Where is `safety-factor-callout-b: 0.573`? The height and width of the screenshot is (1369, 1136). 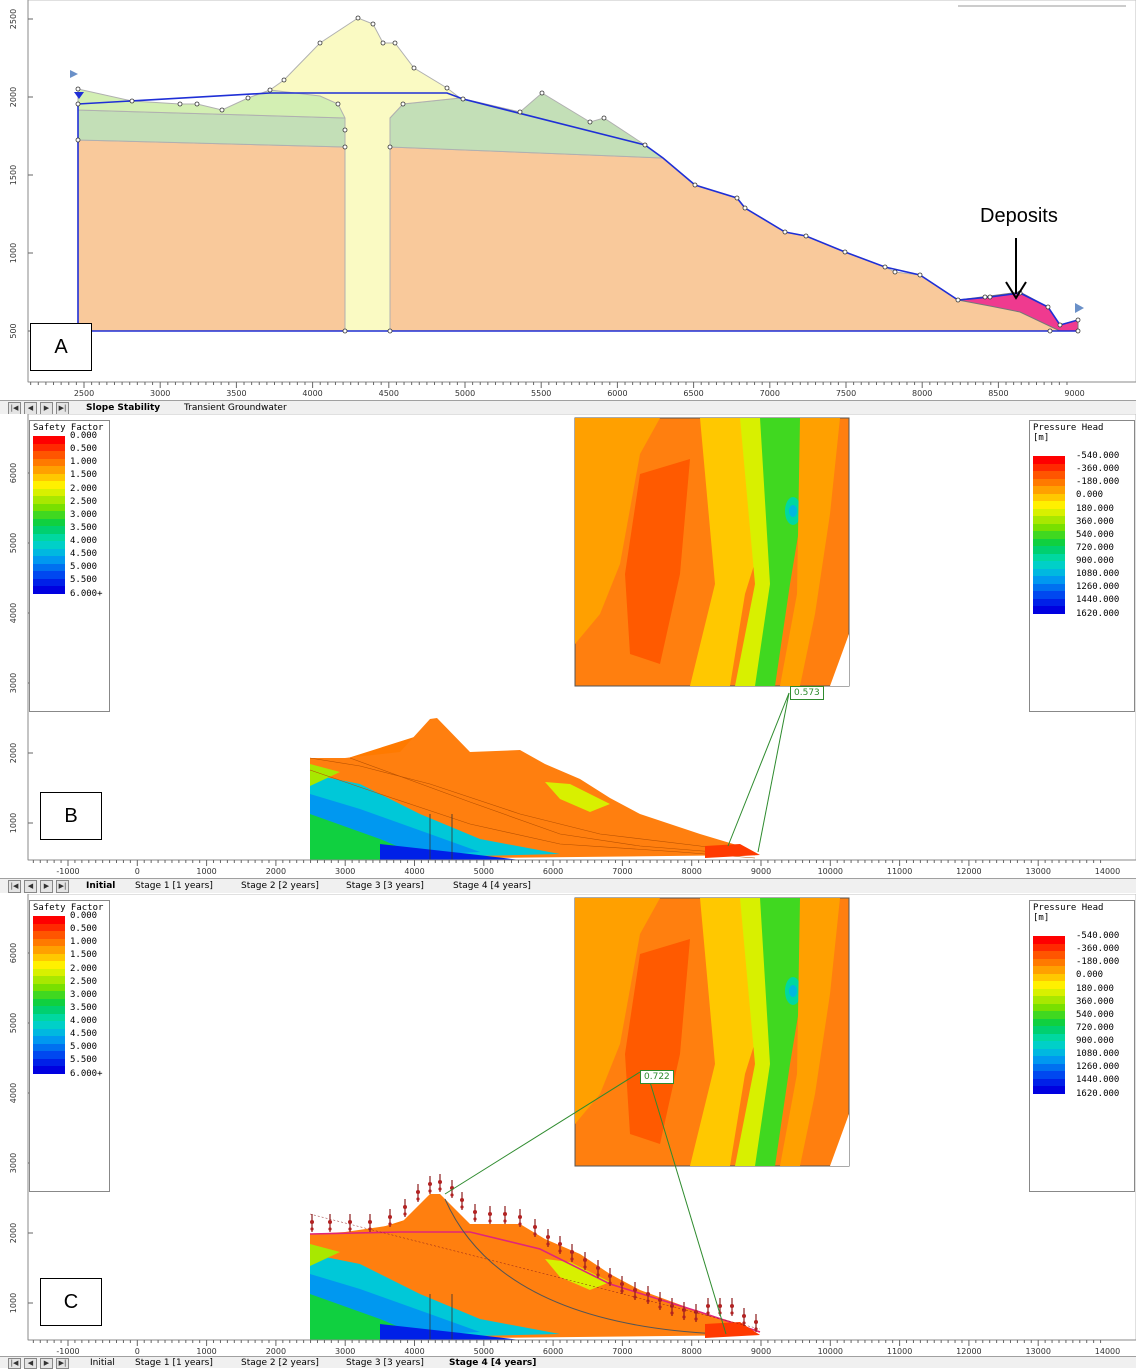
safety-factor-callout-b: 0.573 is located at coordinates (807, 693).